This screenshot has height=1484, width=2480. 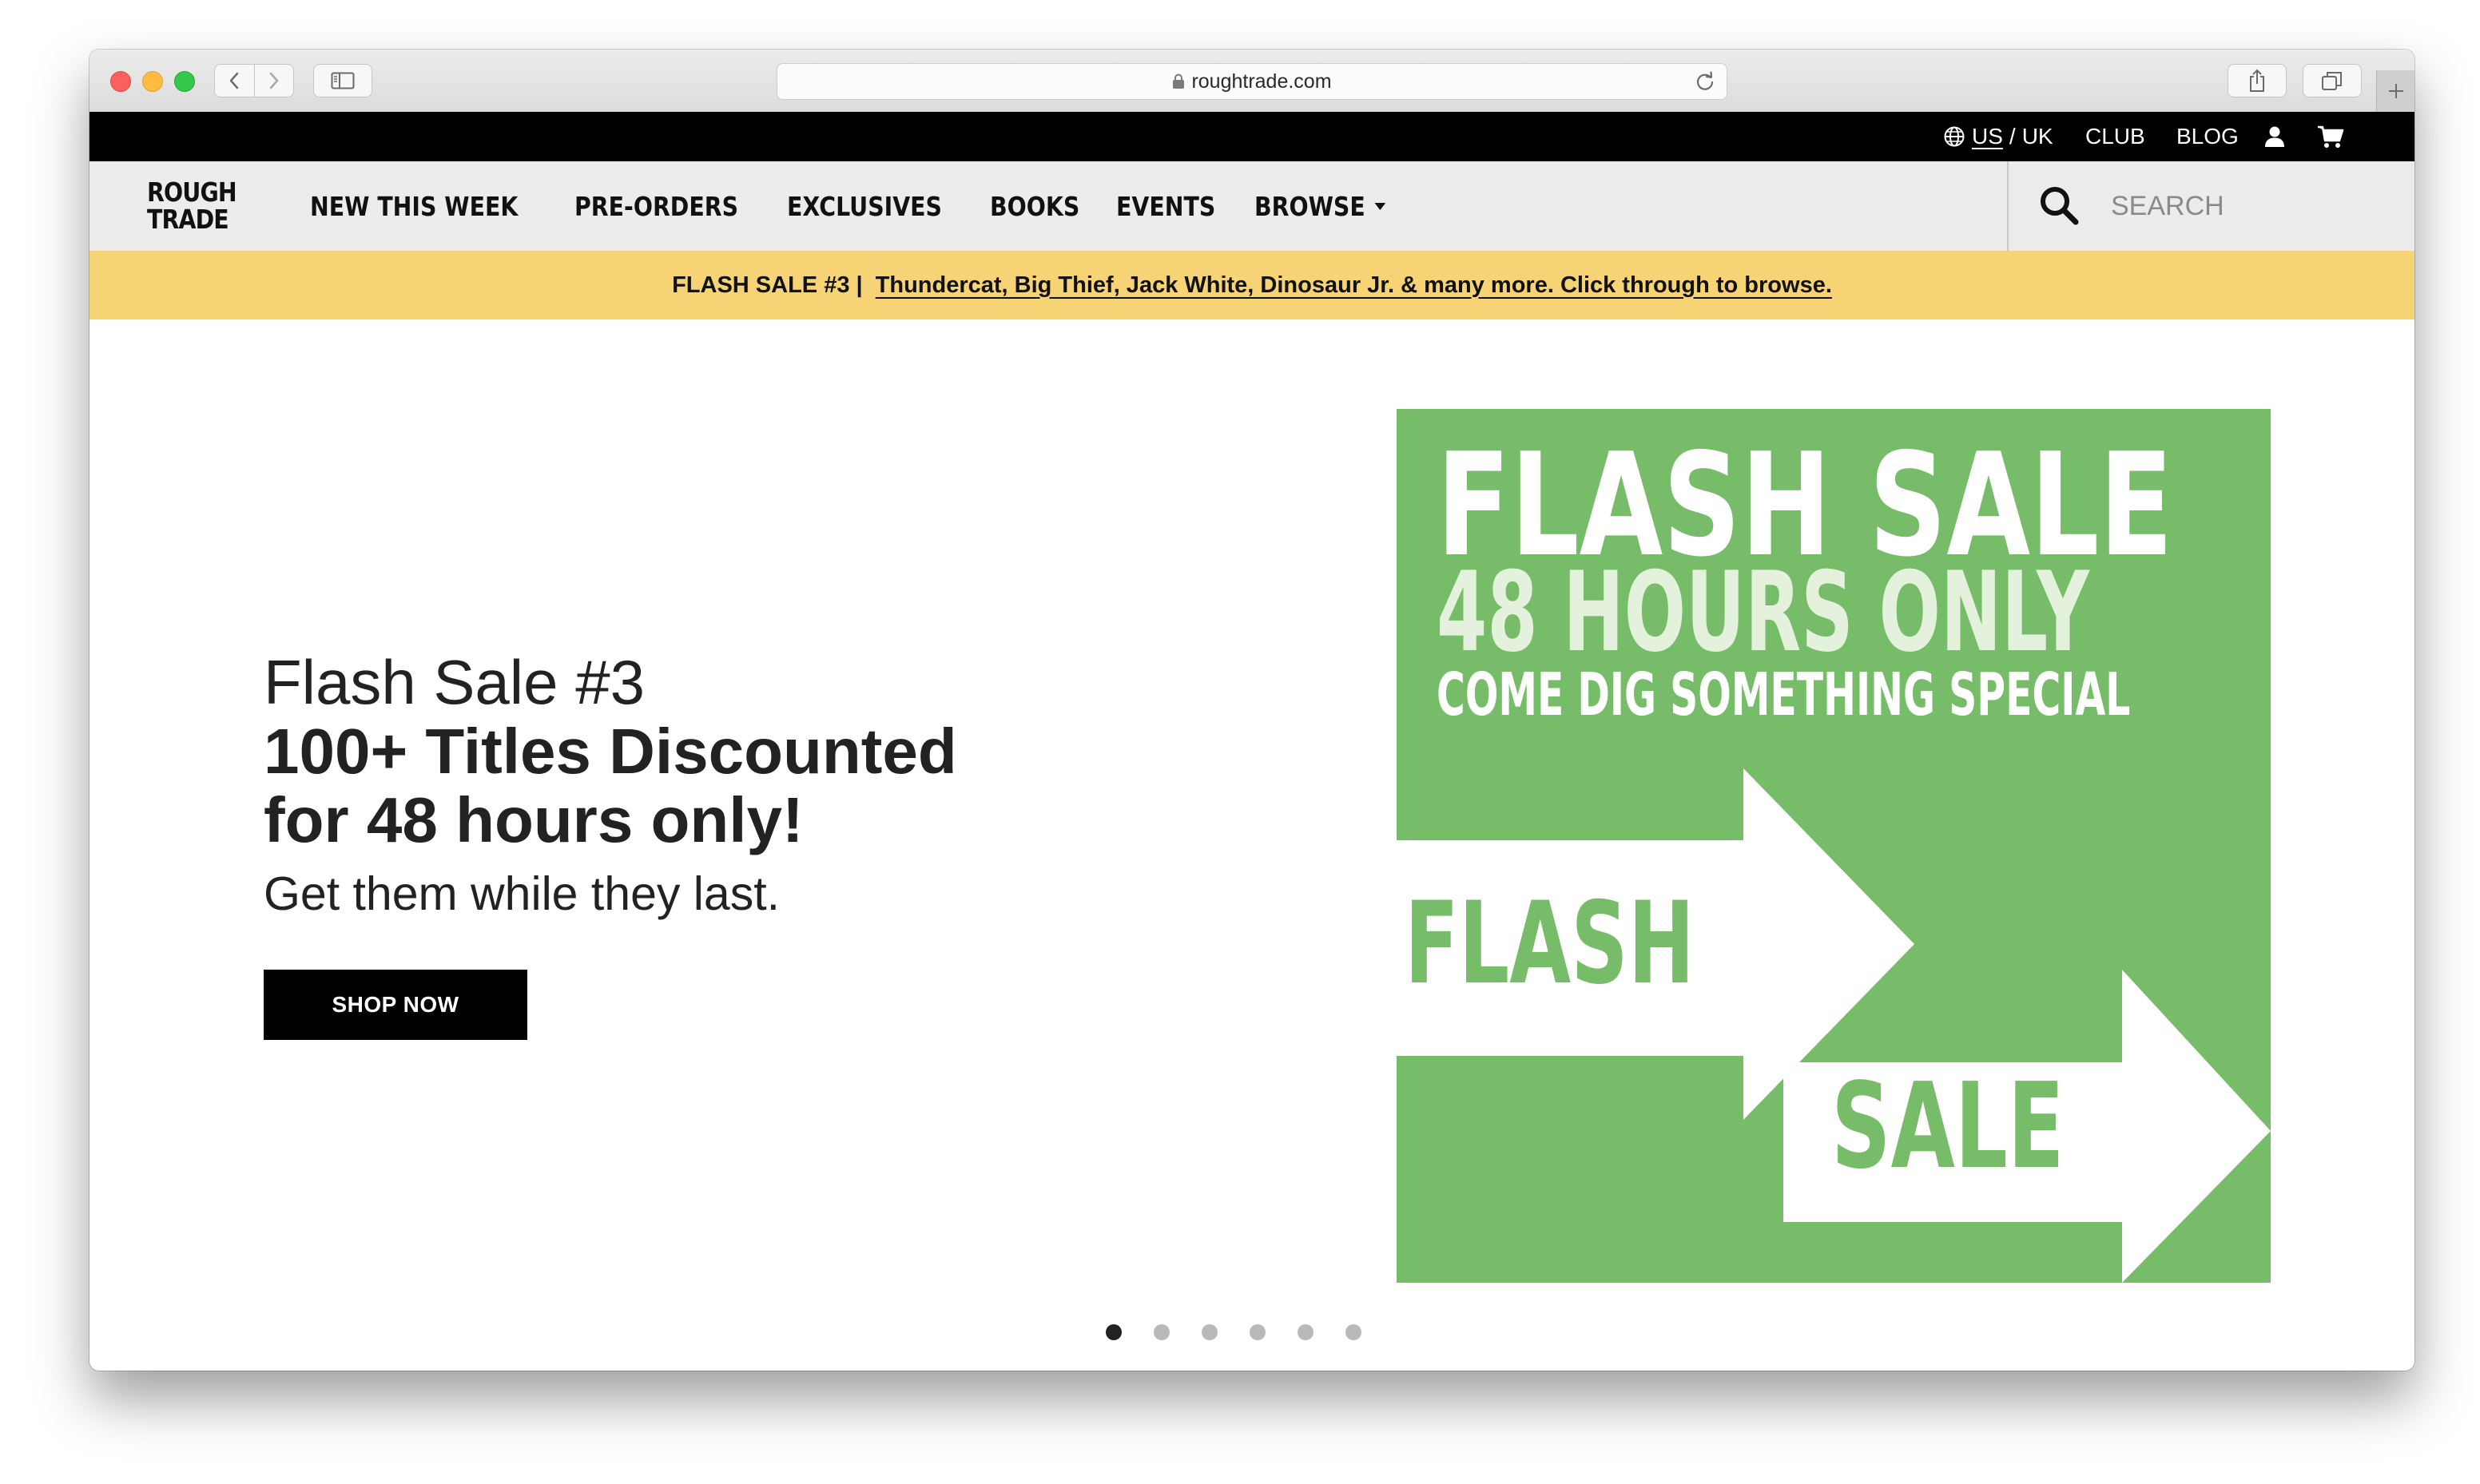 What do you see at coordinates (188, 219) in the screenshot?
I see `logo-line-2: TRADE` at bounding box center [188, 219].